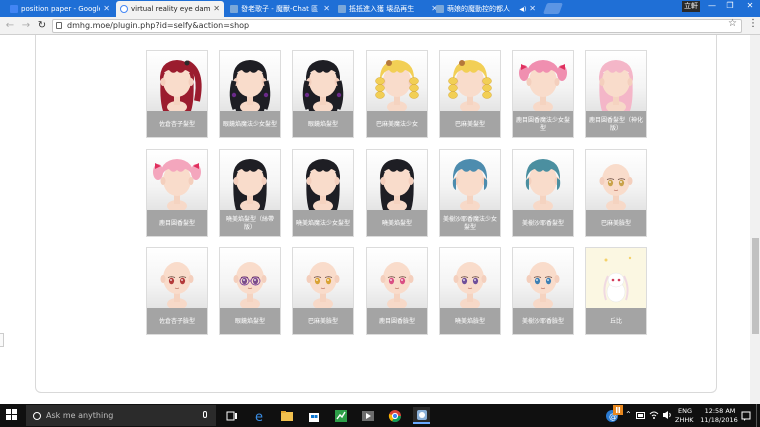 Image resolution: width=760 pixels, height=427 pixels. I want to click on shop-item-card: 鹿目圓香髮型（神化版）, so click(616, 94).